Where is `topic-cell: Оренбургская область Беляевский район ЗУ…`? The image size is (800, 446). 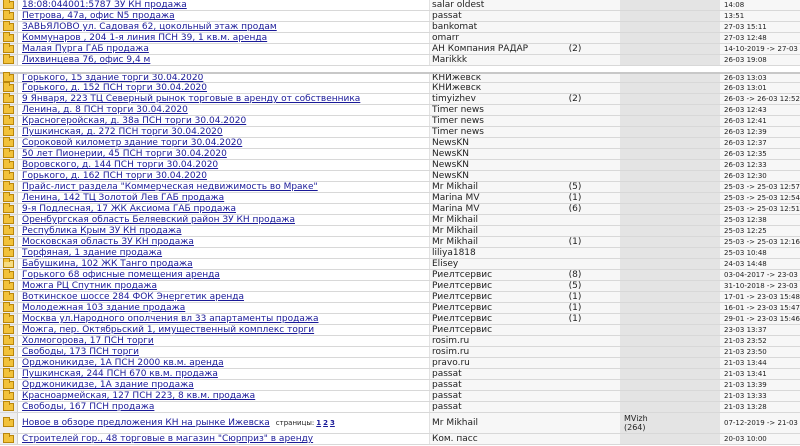
topic-cell: Оренбургская область Беляевский район ЗУ… is located at coordinates (223, 220).